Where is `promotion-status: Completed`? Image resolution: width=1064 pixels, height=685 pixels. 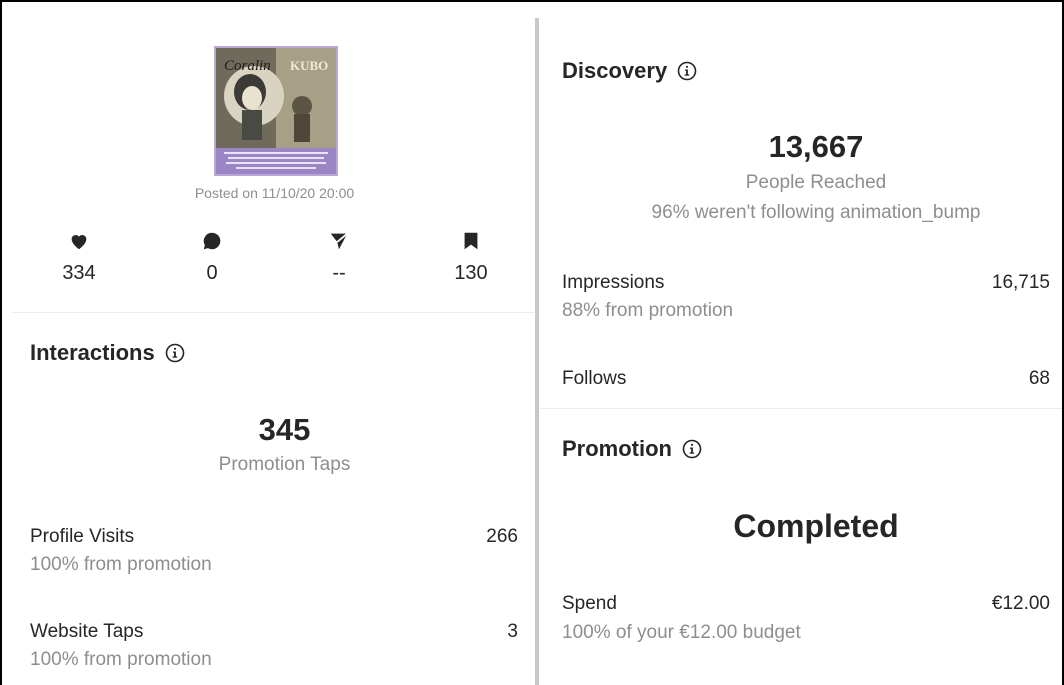
promotion-status: Completed is located at coordinates (816, 526).